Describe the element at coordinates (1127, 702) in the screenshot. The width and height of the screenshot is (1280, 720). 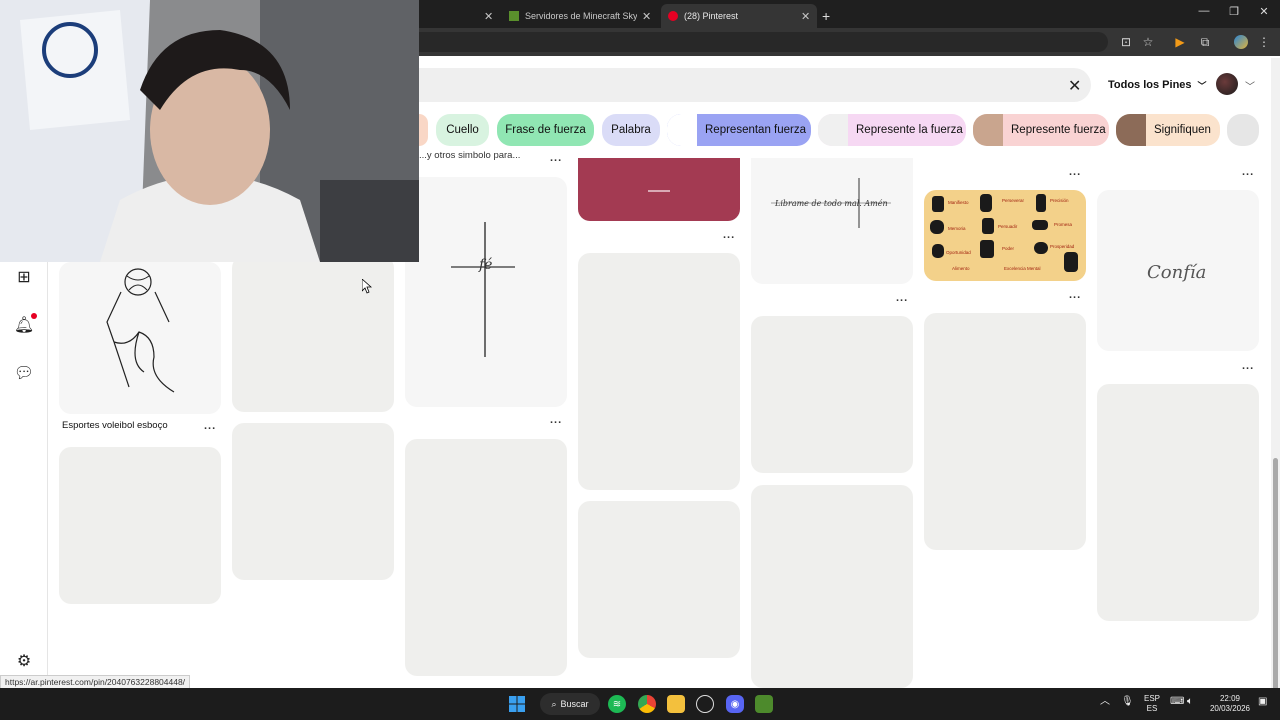
I see `microphone-icon: 🎙︎` at that location.